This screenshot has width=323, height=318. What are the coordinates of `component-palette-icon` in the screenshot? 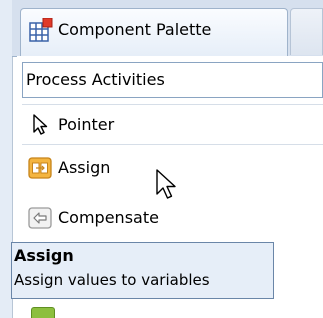 It's located at (41, 30).